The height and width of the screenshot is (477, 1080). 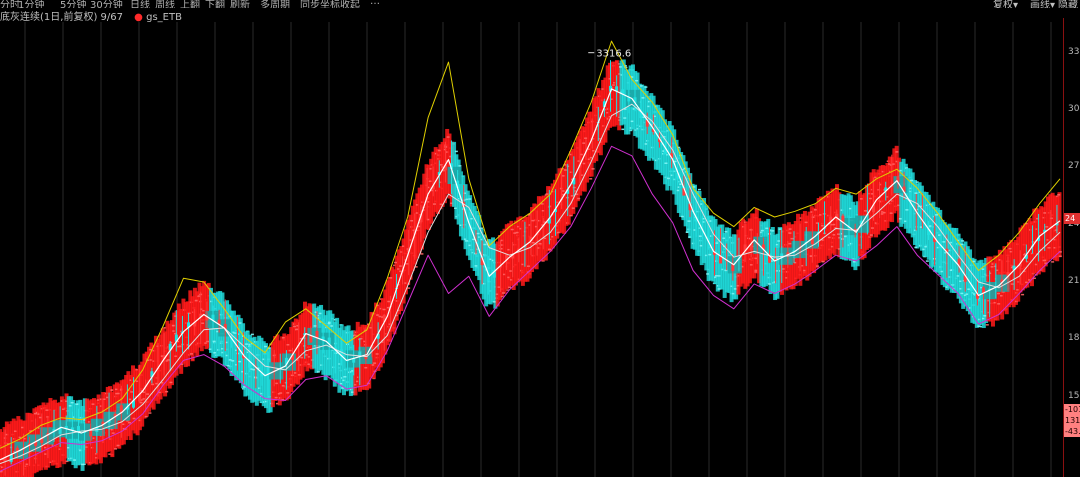 I want to click on price-axis-tick: 30, so click(x=1074, y=108).